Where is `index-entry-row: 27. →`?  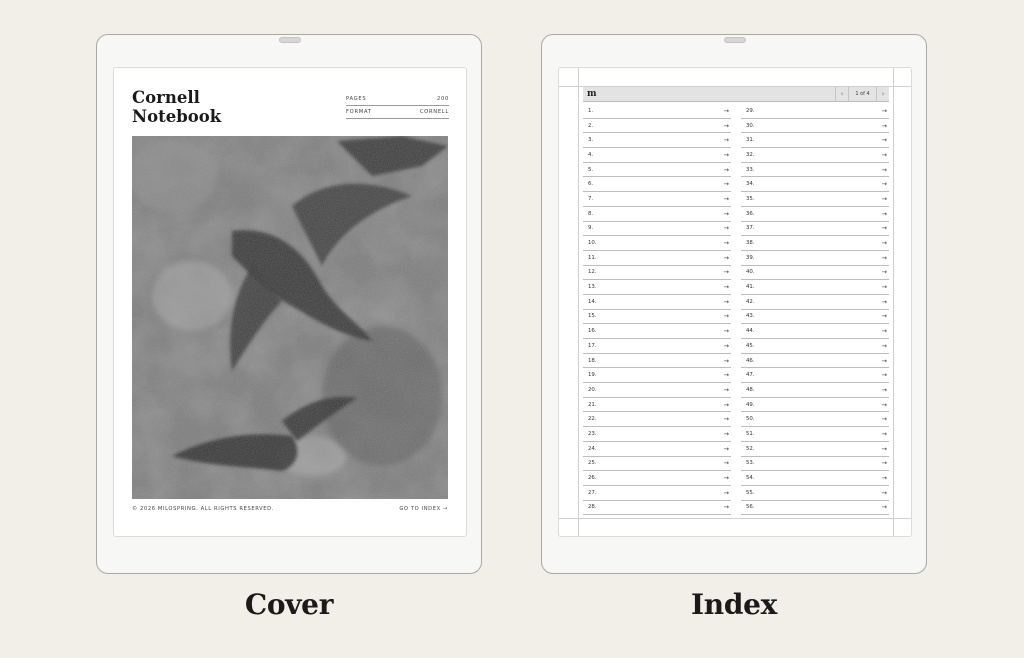 index-entry-row: 27. → is located at coordinates (657, 493).